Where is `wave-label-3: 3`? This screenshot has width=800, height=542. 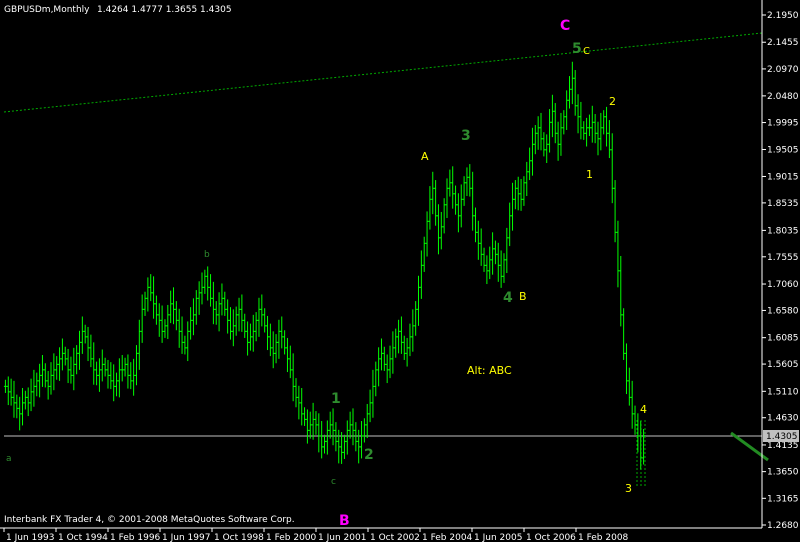
wave-label-3: 3 is located at coordinates (466, 136).